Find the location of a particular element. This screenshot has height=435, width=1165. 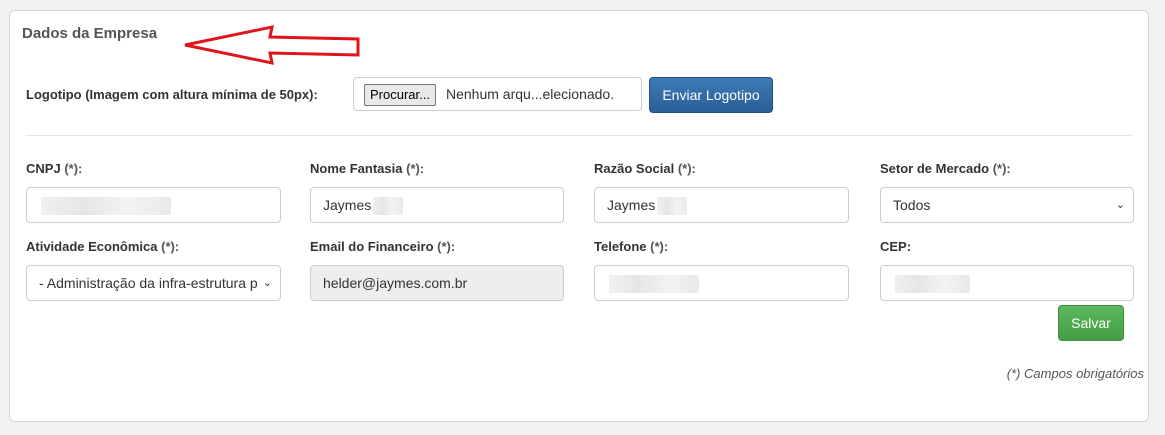

cnpj-field-group: CNPJ (*): is located at coordinates (153, 192).